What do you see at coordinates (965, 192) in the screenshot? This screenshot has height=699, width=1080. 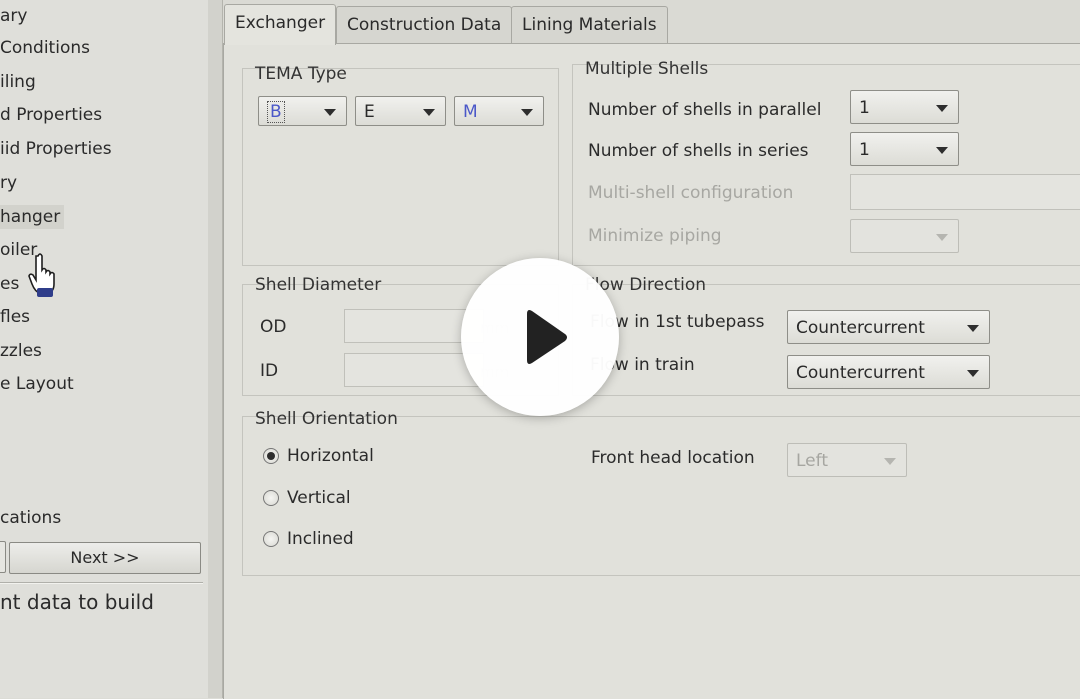 I see `multi-shell-config-field` at bounding box center [965, 192].